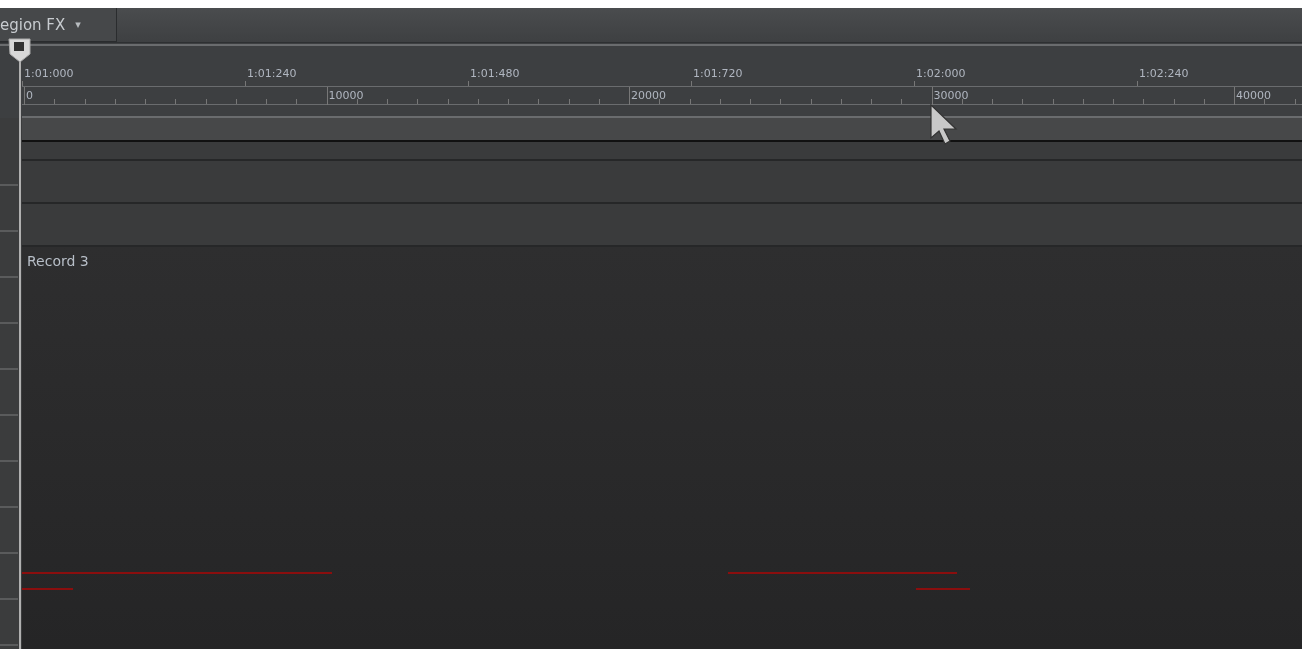  What do you see at coordinates (718, 73) in the screenshot?
I see `time-label: 1:01:720` at bounding box center [718, 73].